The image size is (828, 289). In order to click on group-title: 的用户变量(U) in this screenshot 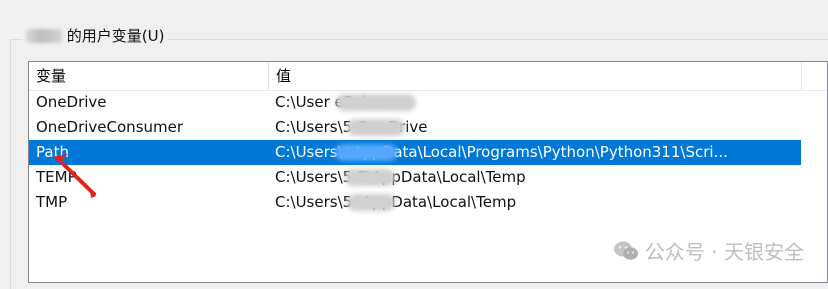, I will do `click(95, 36)`.